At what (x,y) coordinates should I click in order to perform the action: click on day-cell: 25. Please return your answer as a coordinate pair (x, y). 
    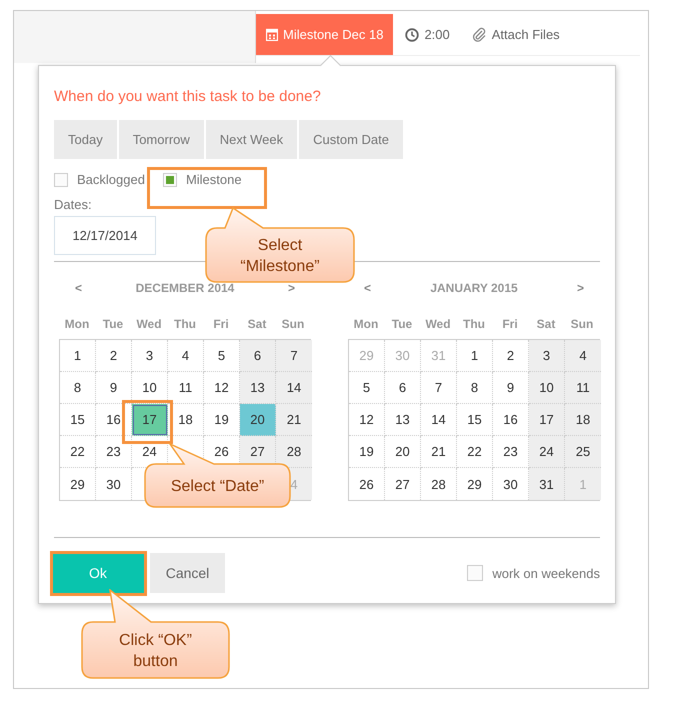
    Looking at the image, I should click on (583, 452).